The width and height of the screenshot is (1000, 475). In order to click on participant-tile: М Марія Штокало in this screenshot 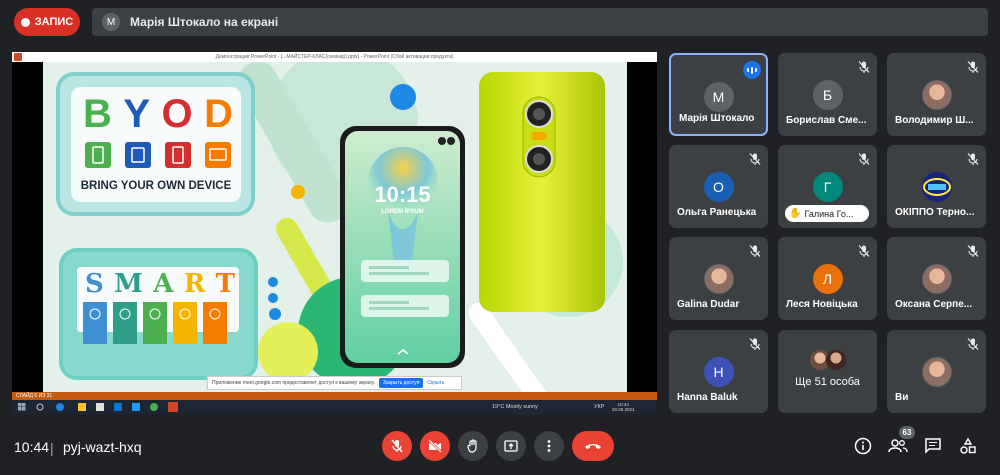, I will do `click(718, 94)`.